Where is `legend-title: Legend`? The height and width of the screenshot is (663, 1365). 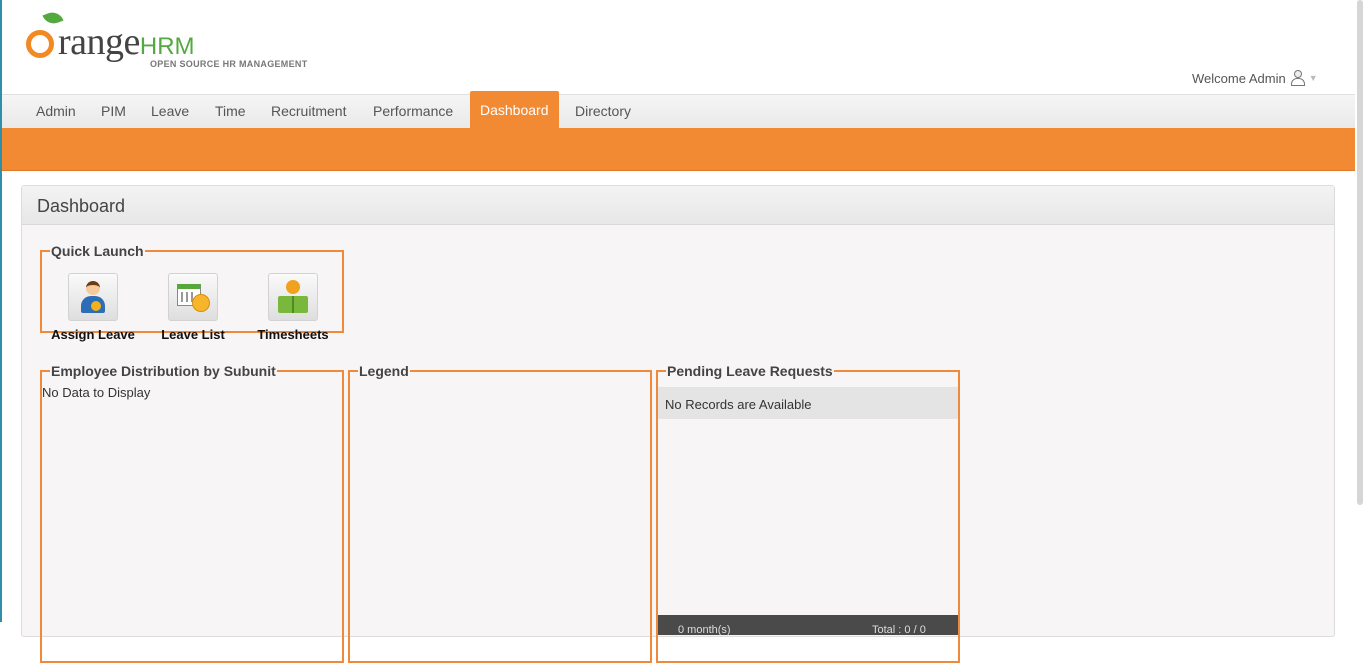 legend-title: Legend is located at coordinates (384, 371).